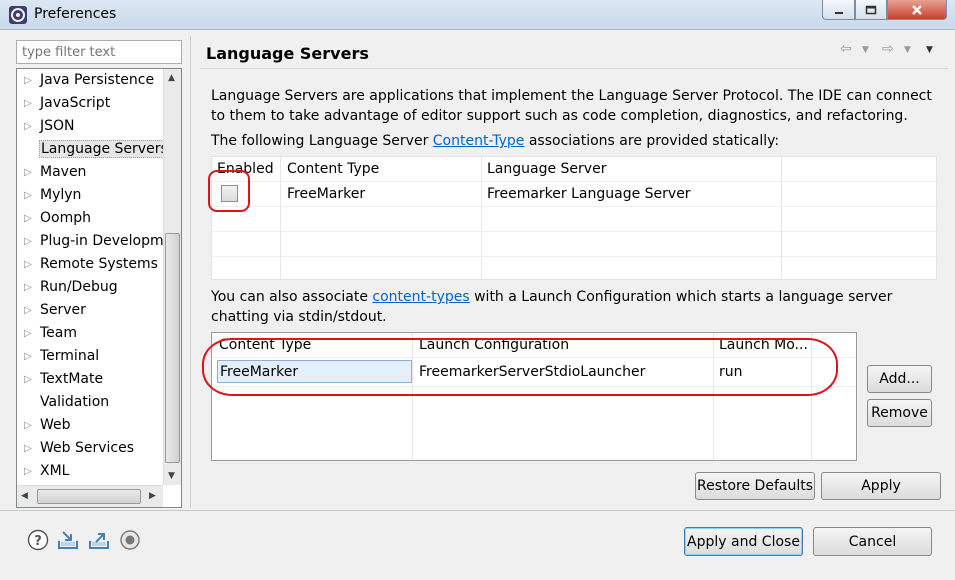 The image size is (955, 580). I want to click on sidebar-item: ▷ Maven, so click(90, 172).